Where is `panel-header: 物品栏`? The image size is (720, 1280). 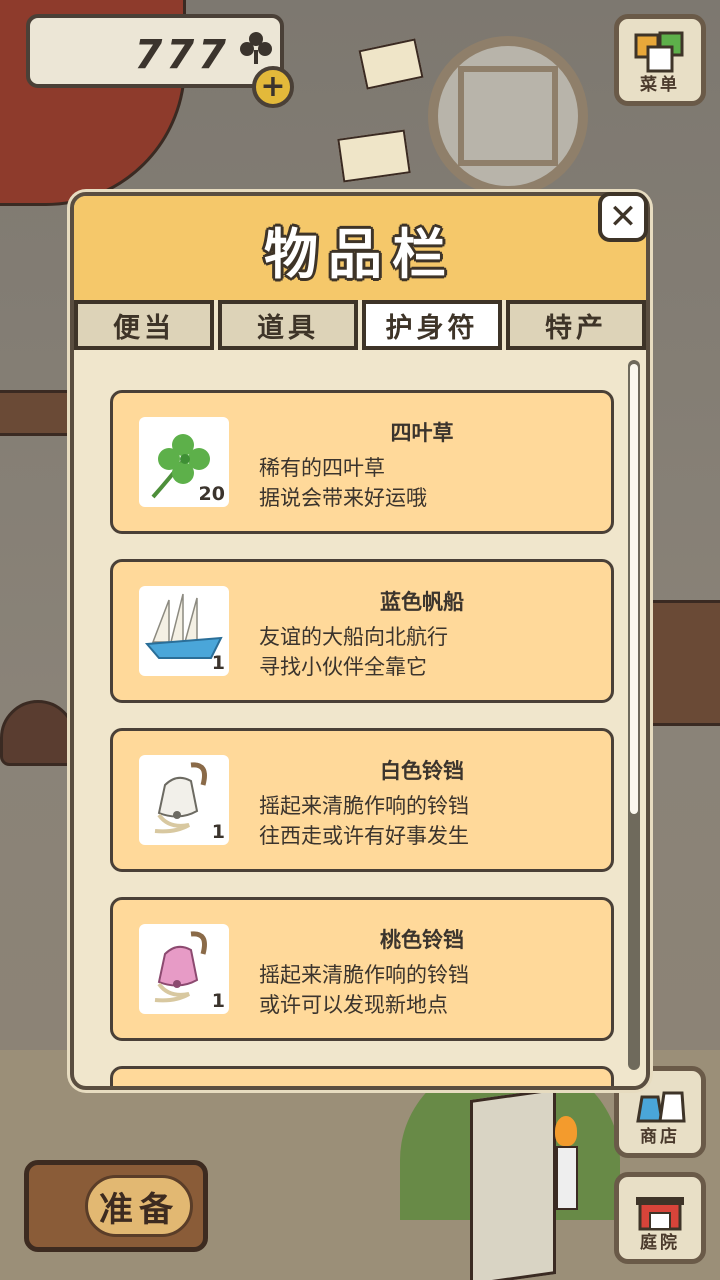 panel-header: 物品栏 is located at coordinates (360, 248).